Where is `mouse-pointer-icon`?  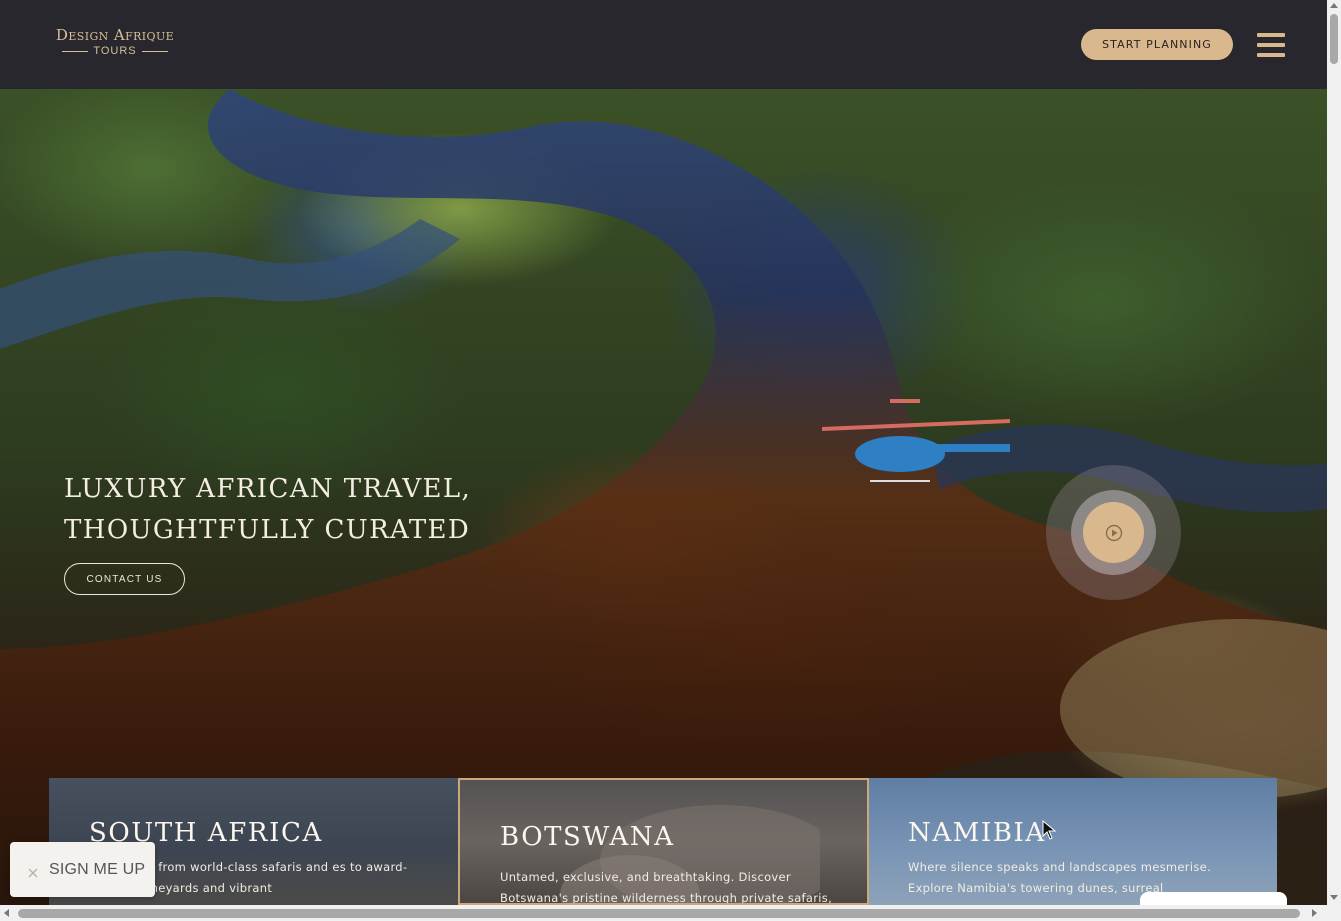 mouse-pointer-icon is located at coordinates (1049, 830).